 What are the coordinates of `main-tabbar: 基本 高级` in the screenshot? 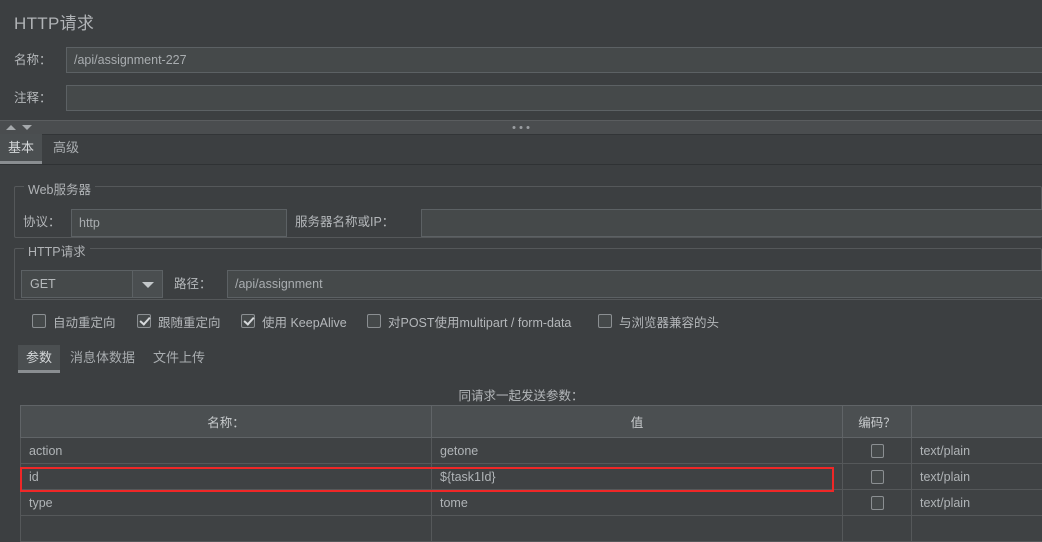 It's located at (521, 149).